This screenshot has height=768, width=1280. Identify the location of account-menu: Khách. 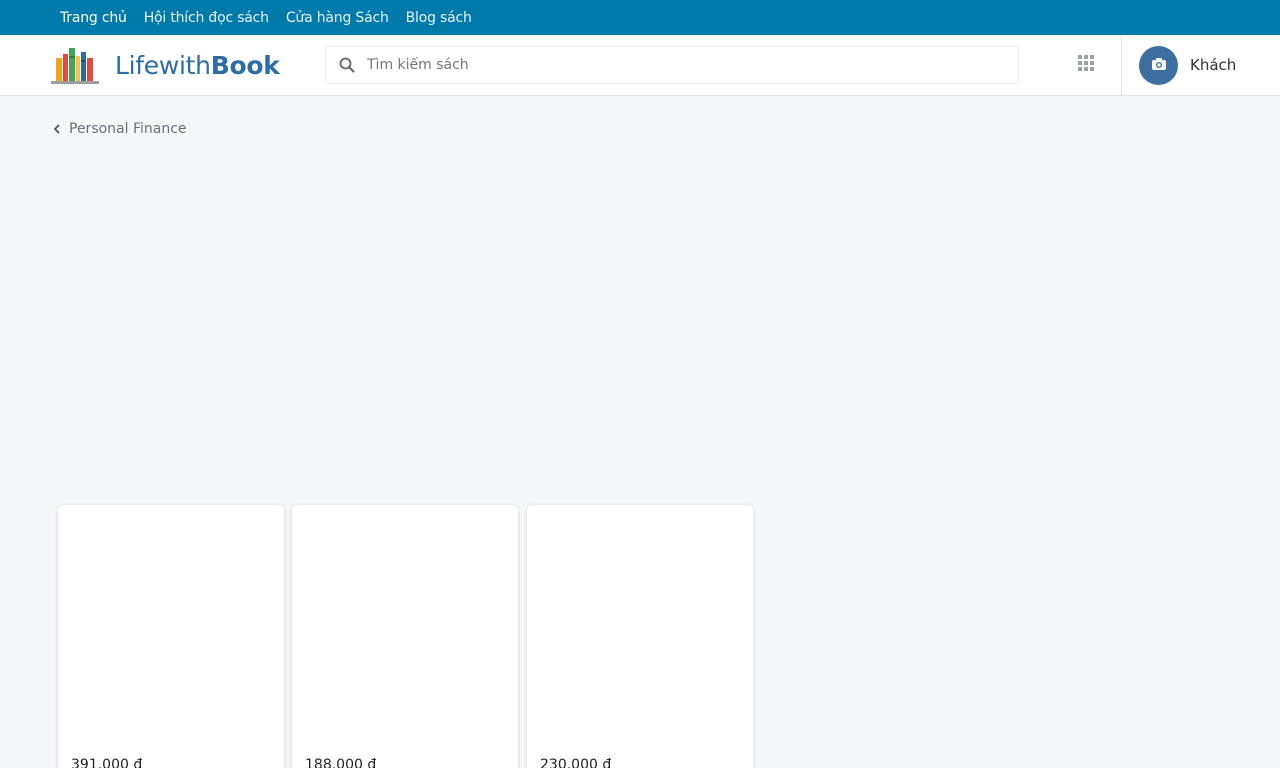
(1188, 65).